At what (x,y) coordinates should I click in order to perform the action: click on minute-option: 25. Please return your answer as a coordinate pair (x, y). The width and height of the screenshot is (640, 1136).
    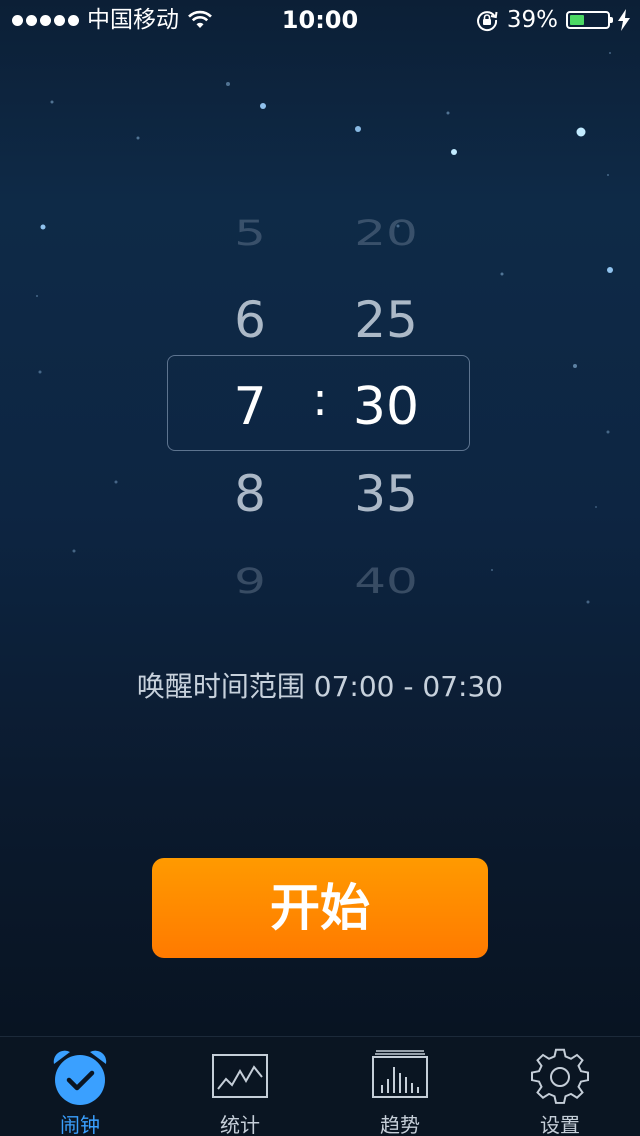
    Looking at the image, I should click on (386, 320).